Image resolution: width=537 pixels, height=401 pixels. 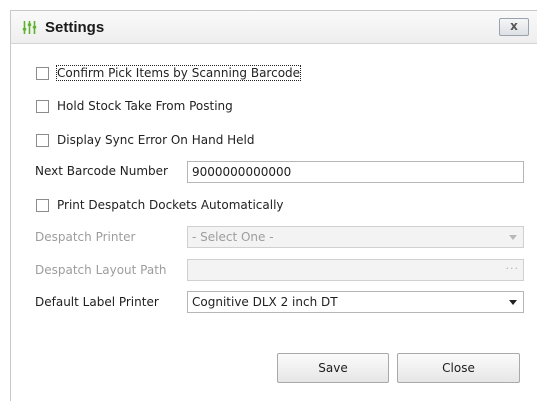 What do you see at coordinates (145, 106) in the screenshot?
I see `hold-stock-label: Hold Stock Take From Posting` at bounding box center [145, 106].